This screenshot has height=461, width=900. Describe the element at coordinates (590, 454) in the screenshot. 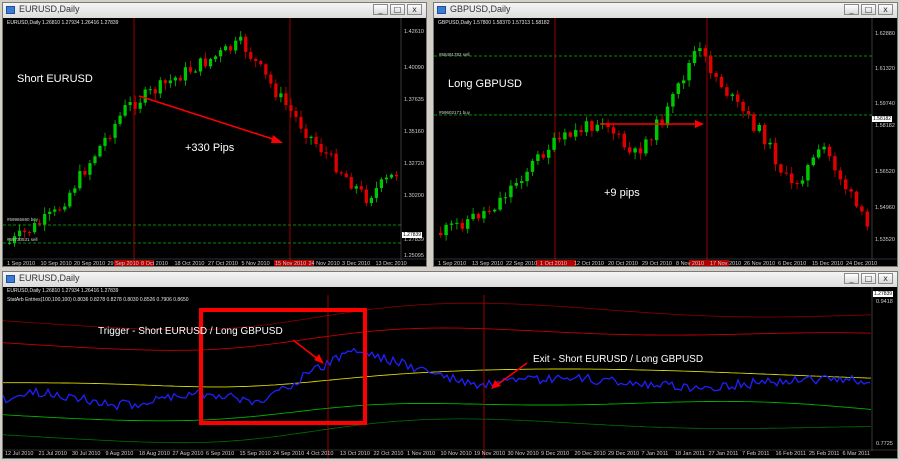

I see `statarb-date-label: 20 Dec 2010` at that location.